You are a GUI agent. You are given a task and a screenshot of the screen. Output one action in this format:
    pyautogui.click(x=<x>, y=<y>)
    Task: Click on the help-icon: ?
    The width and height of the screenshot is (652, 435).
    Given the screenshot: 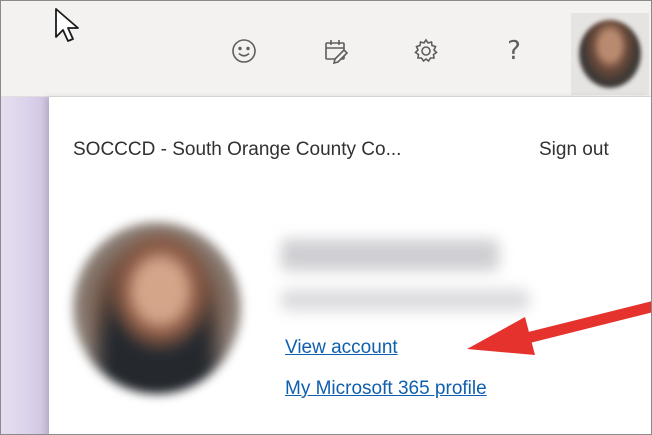 What is the action you would take?
    pyautogui.click(x=514, y=51)
    